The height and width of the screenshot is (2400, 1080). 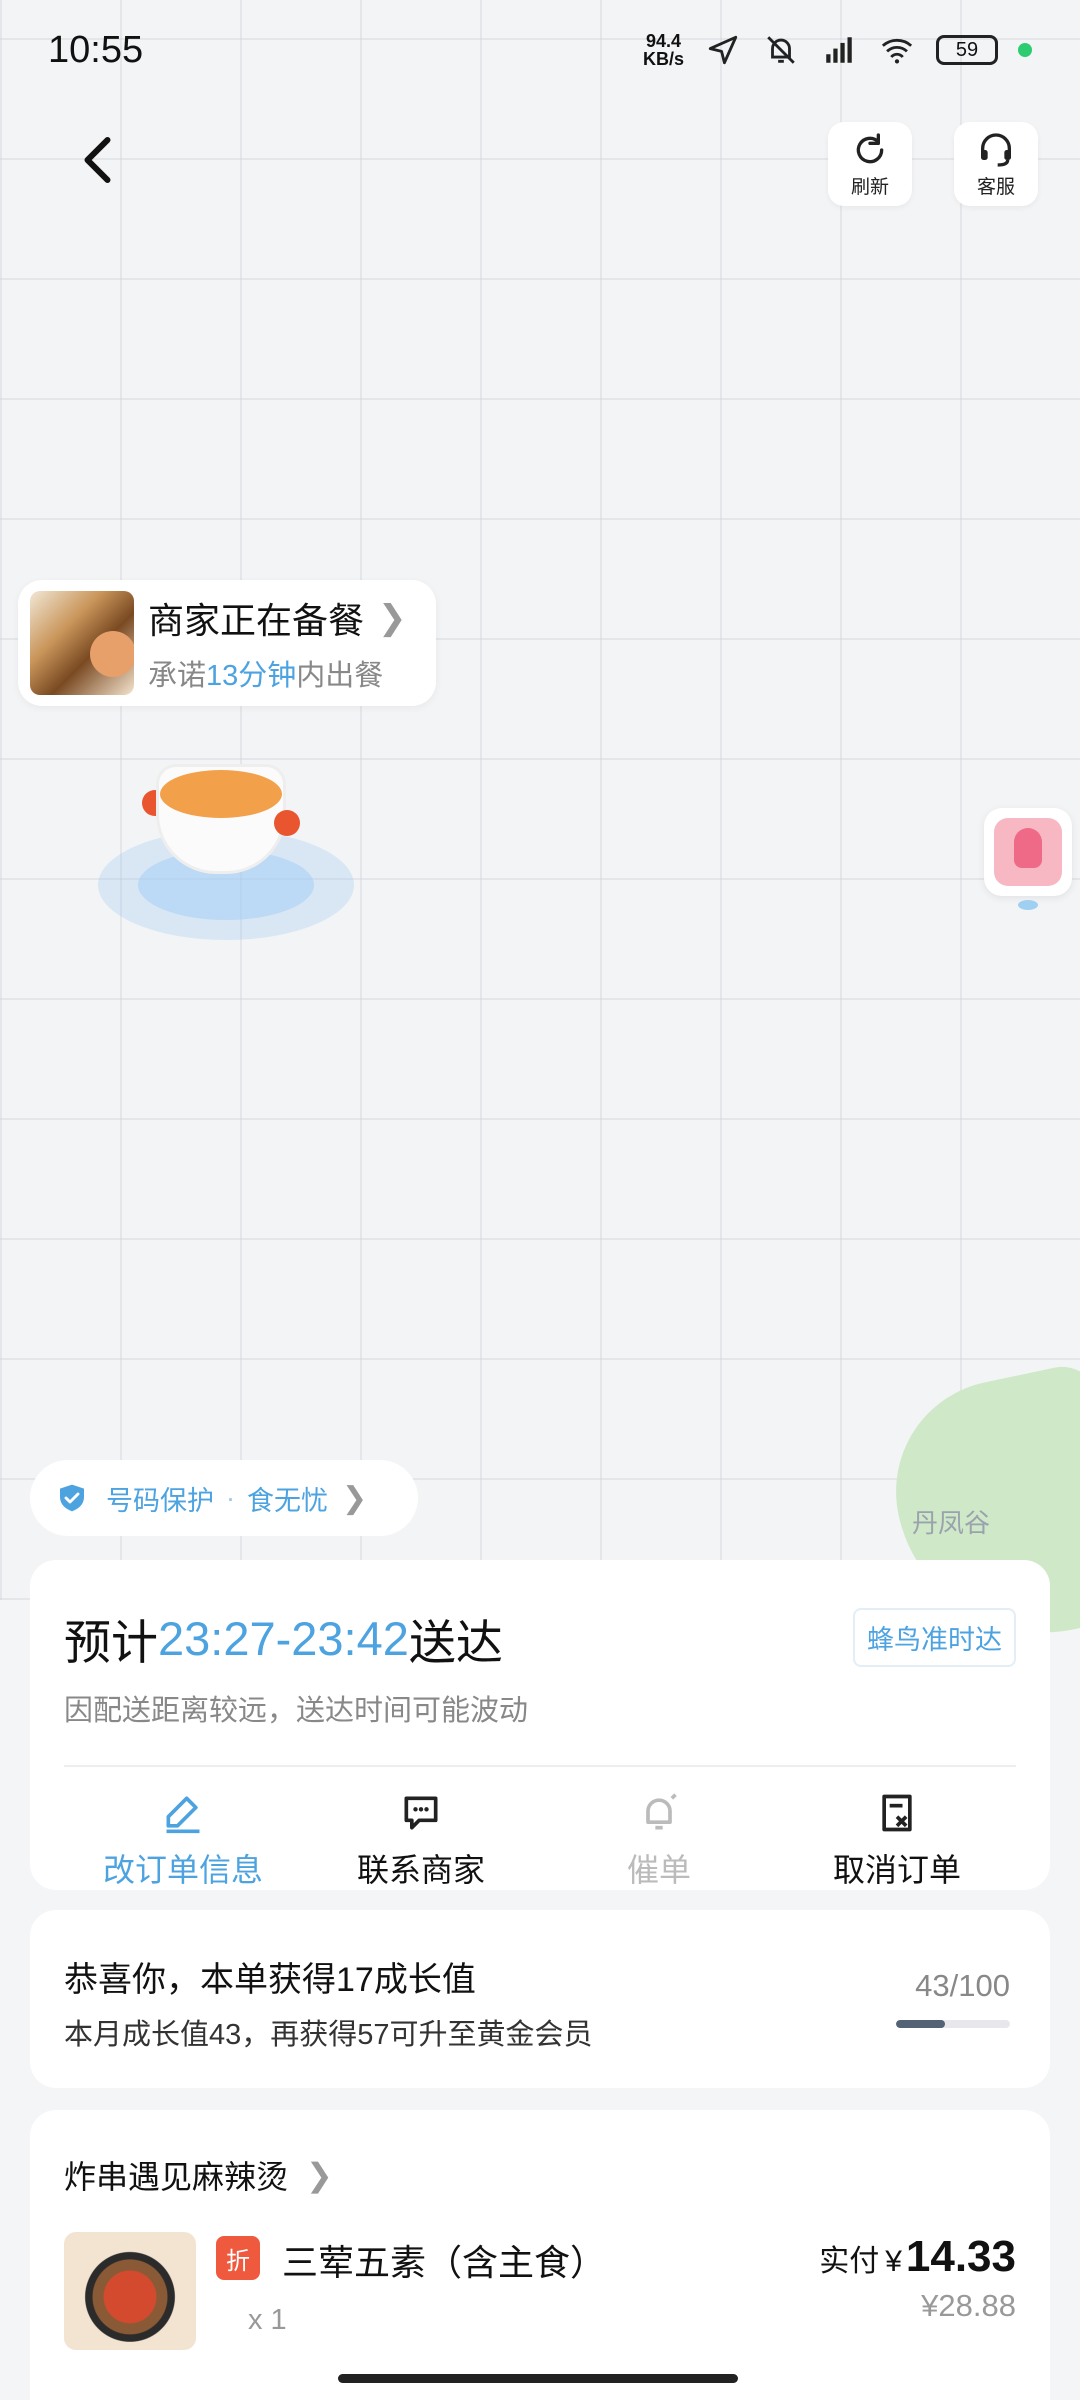 I want to click on eta-suffix: 送达, so click(x=455, y=1642).